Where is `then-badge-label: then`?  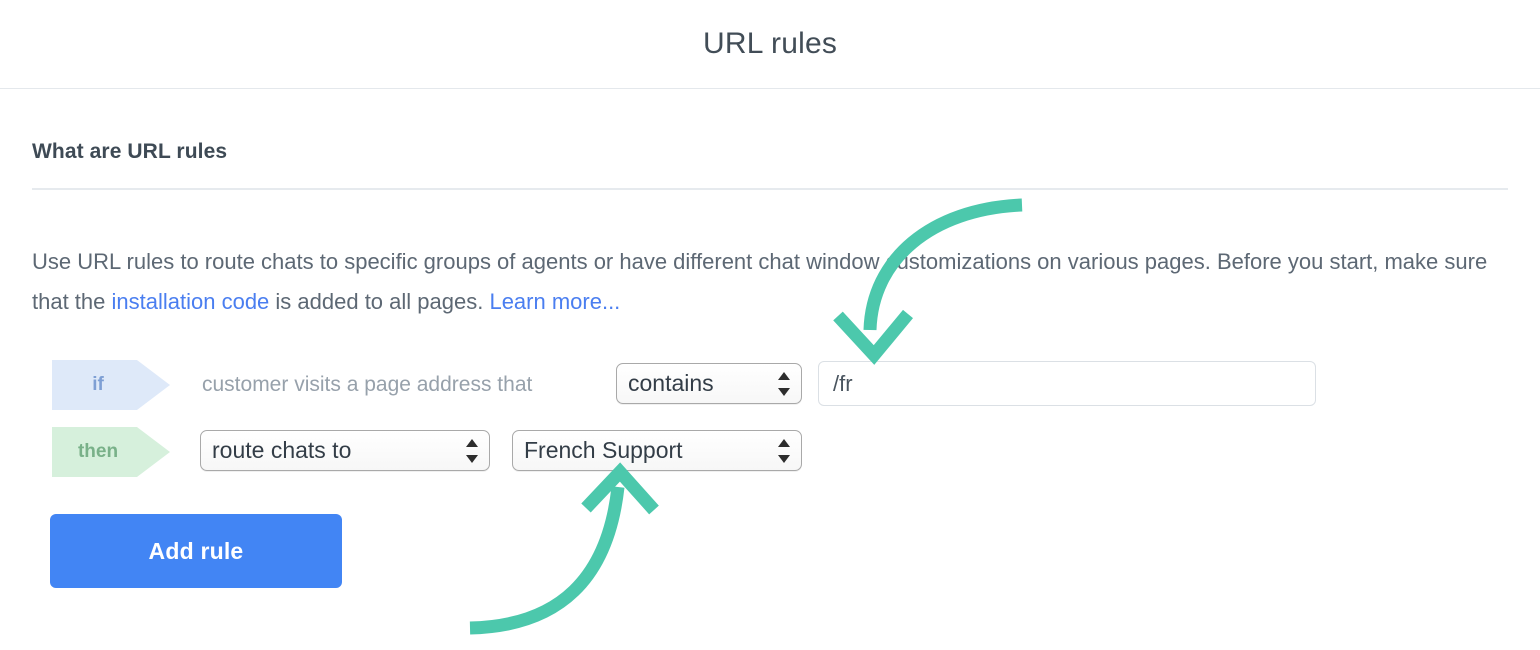 then-badge-label: then is located at coordinates (98, 451).